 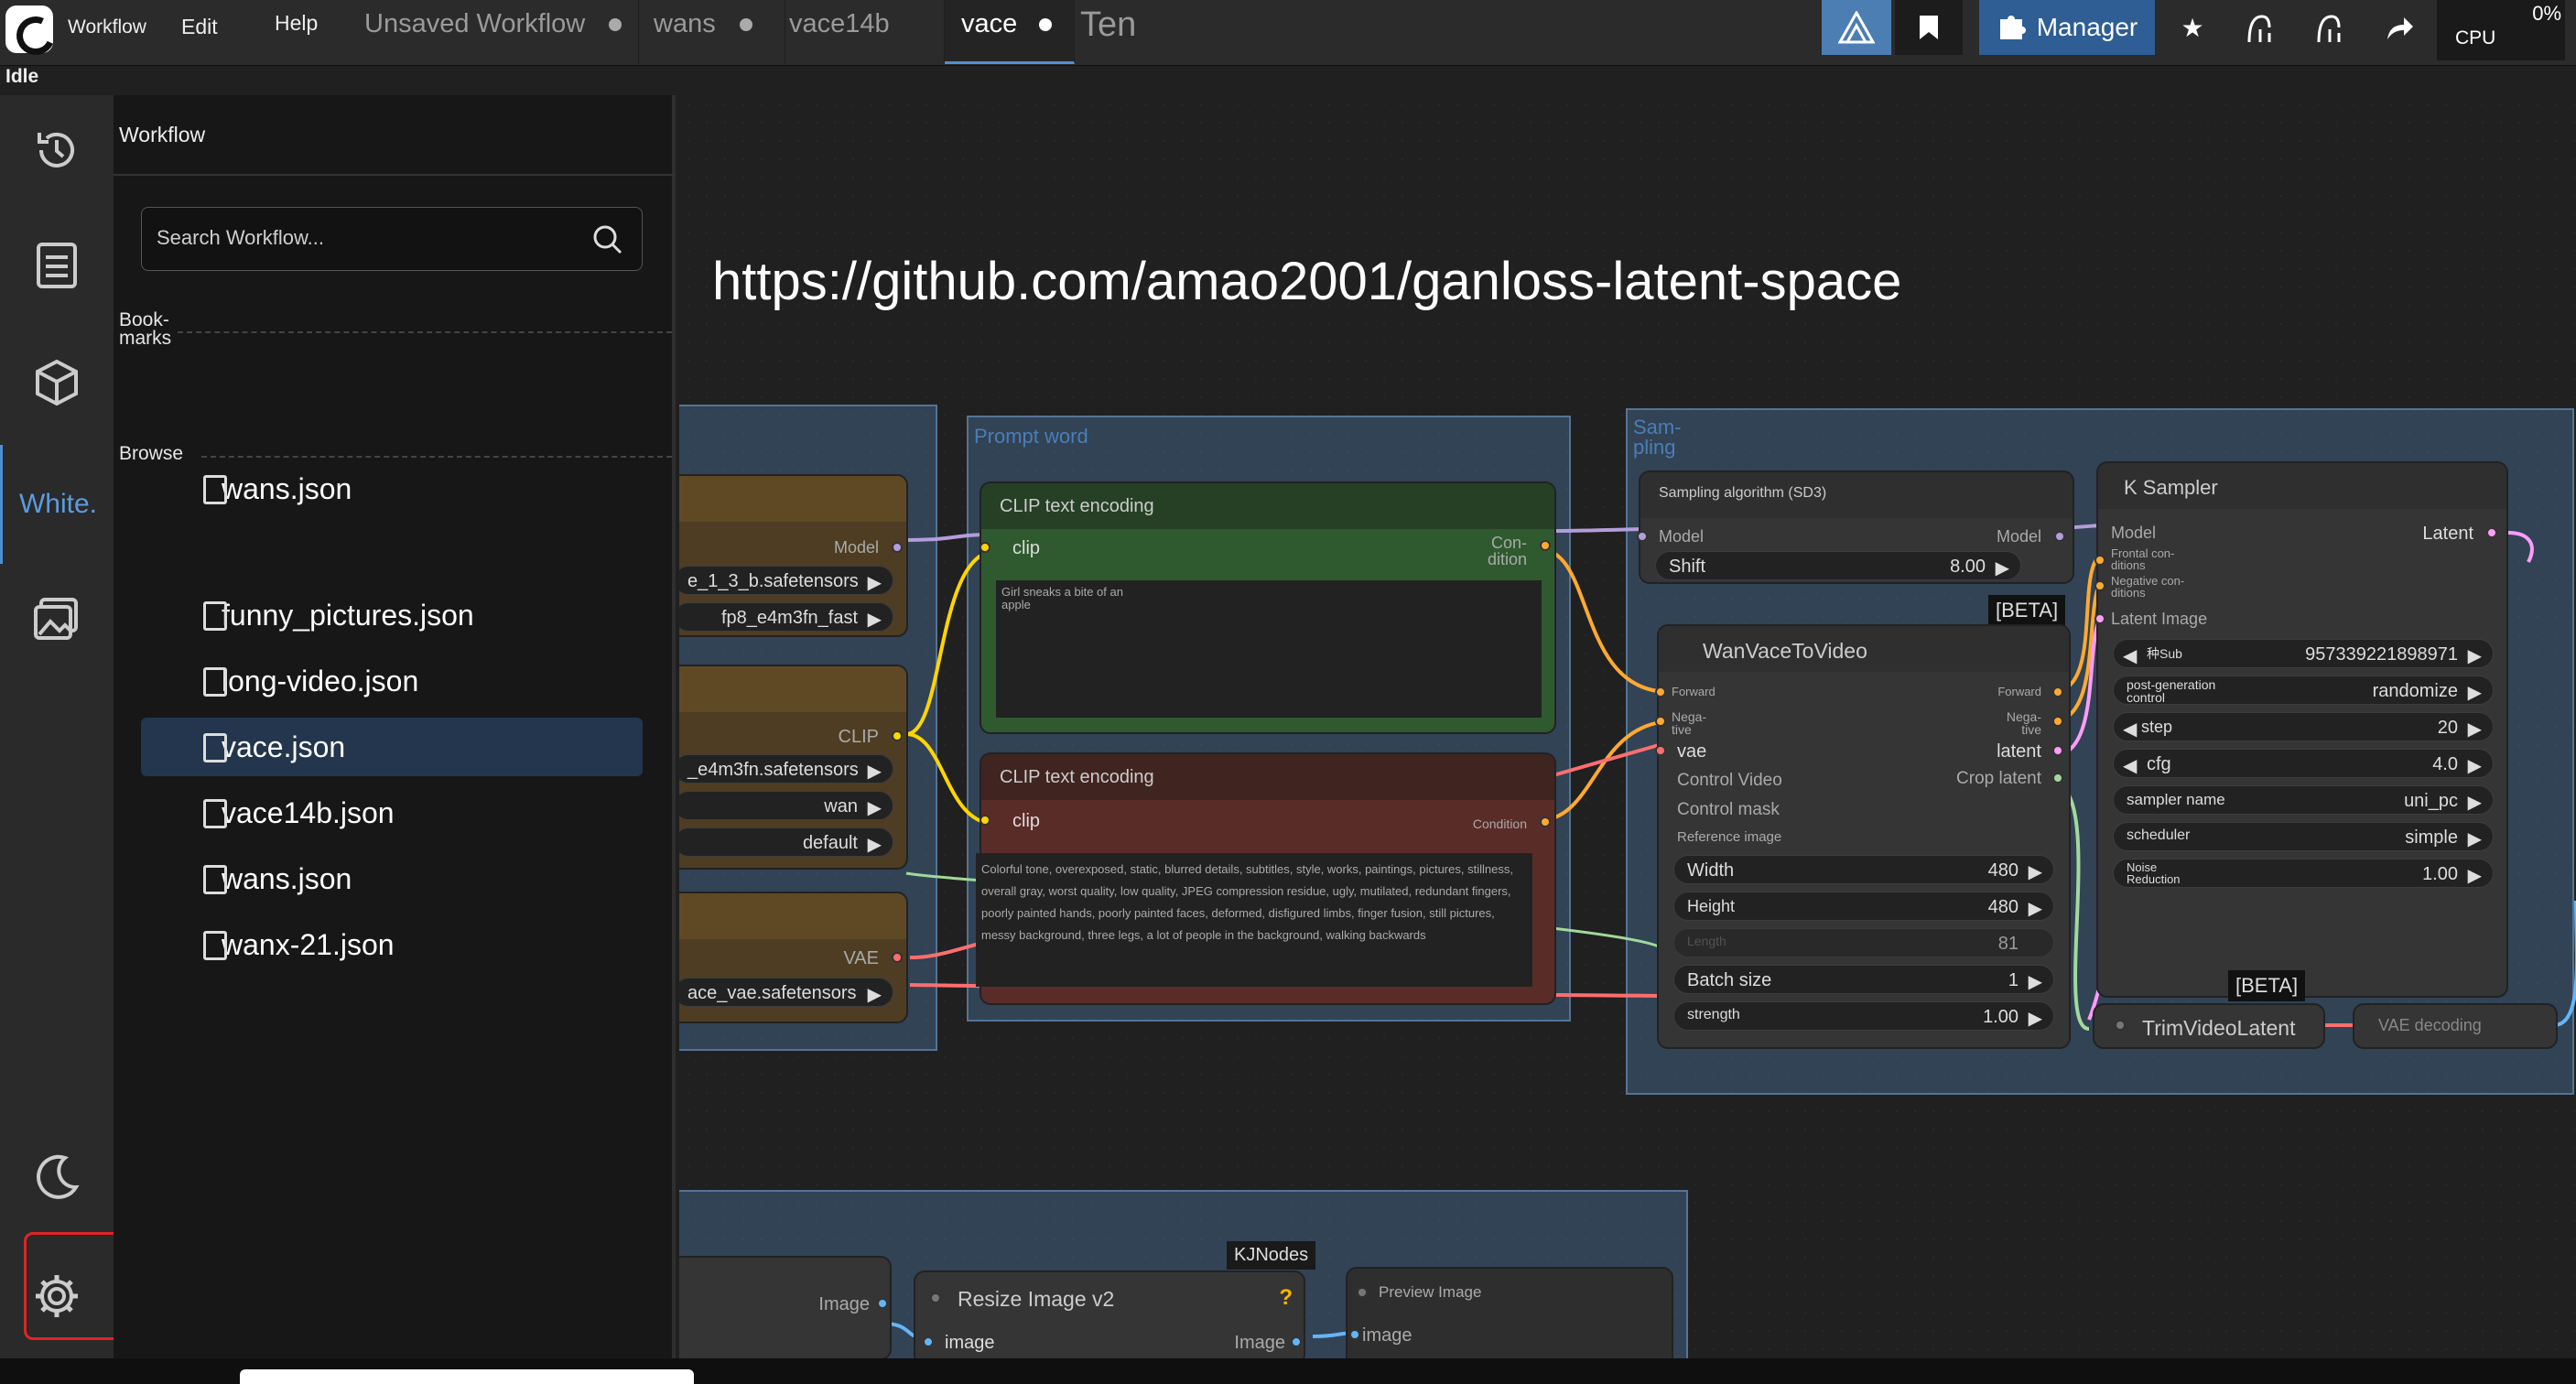 What do you see at coordinates (1857, 27) in the screenshot?
I see `triangle-logo-button` at bounding box center [1857, 27].